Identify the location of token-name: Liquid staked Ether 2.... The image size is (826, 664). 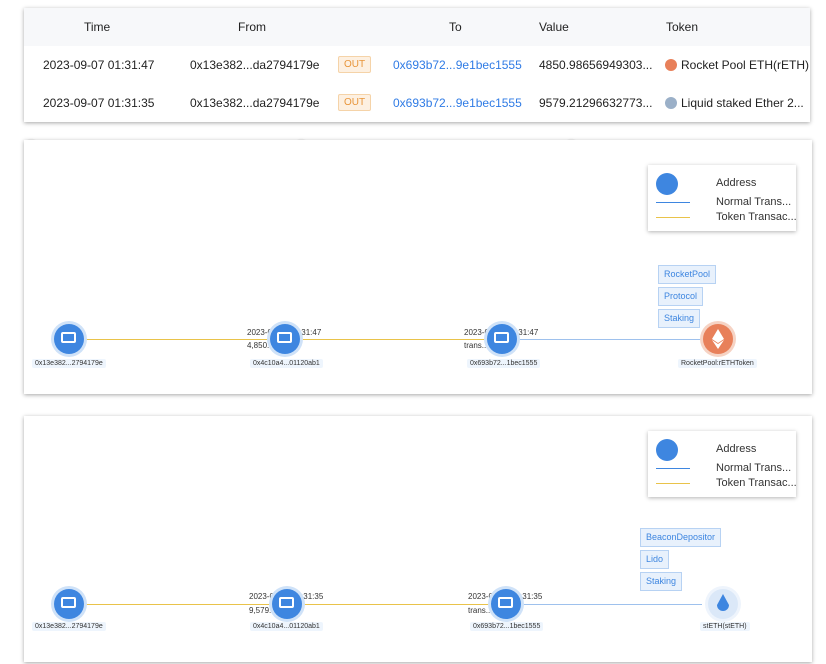
(742, 103).